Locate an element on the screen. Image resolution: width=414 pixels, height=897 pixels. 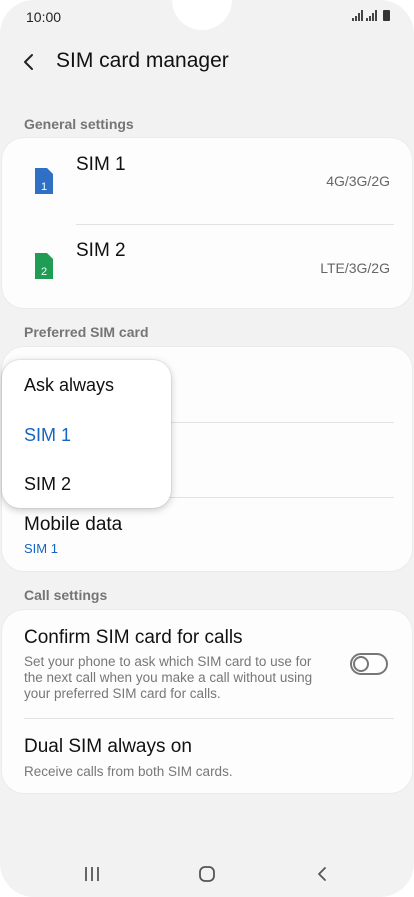
home-button is located at coordinates (207, 874).